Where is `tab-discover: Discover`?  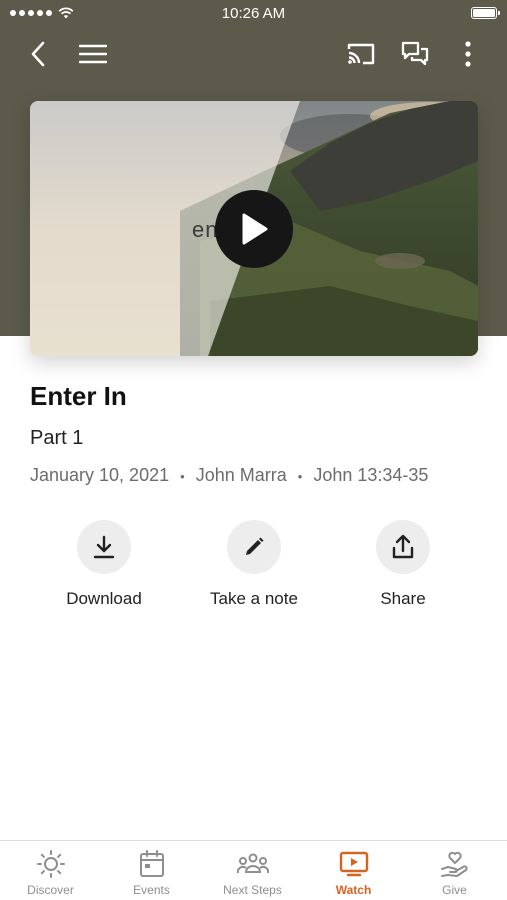
tab-discover: Discover is located at coordinates (50, 870).